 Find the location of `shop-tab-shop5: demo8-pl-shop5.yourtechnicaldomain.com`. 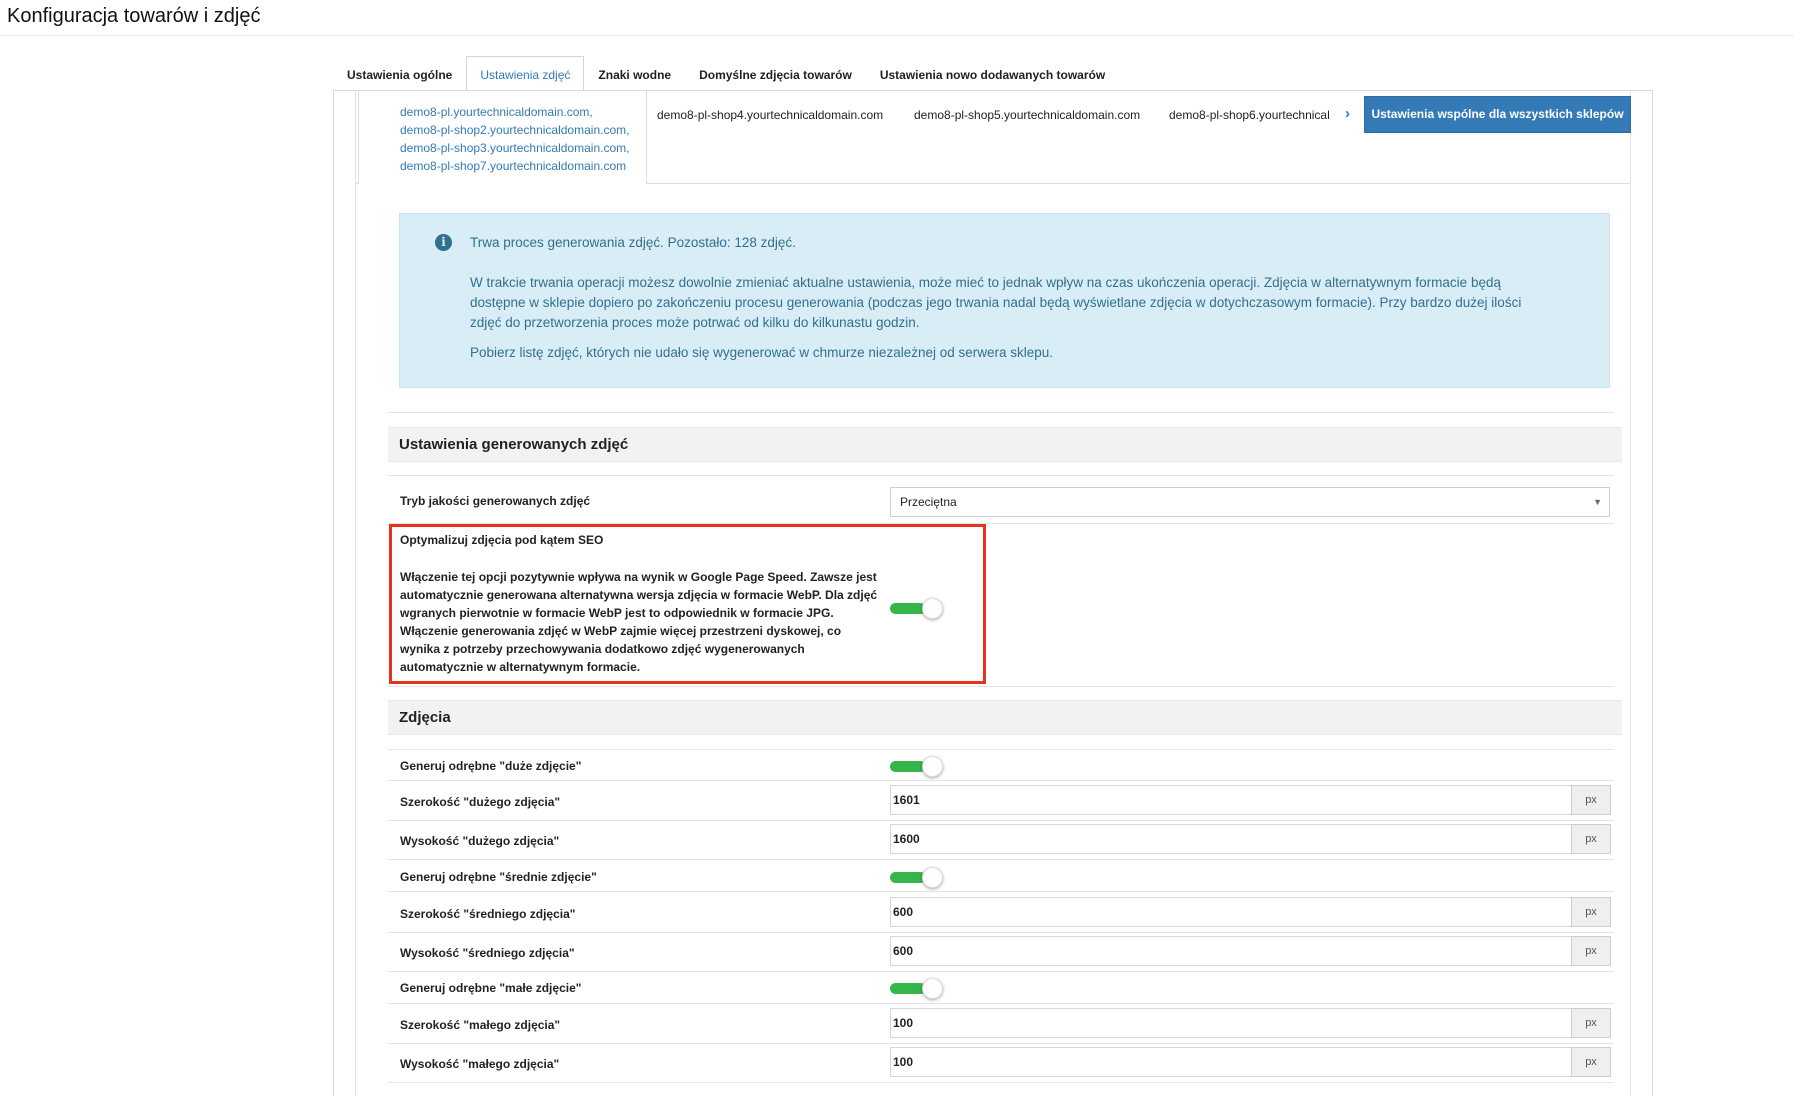

shop-tab-shop5: demo8-pl-shop5.yourtechnicaldomain.com is located at coordinates (1027, 115).